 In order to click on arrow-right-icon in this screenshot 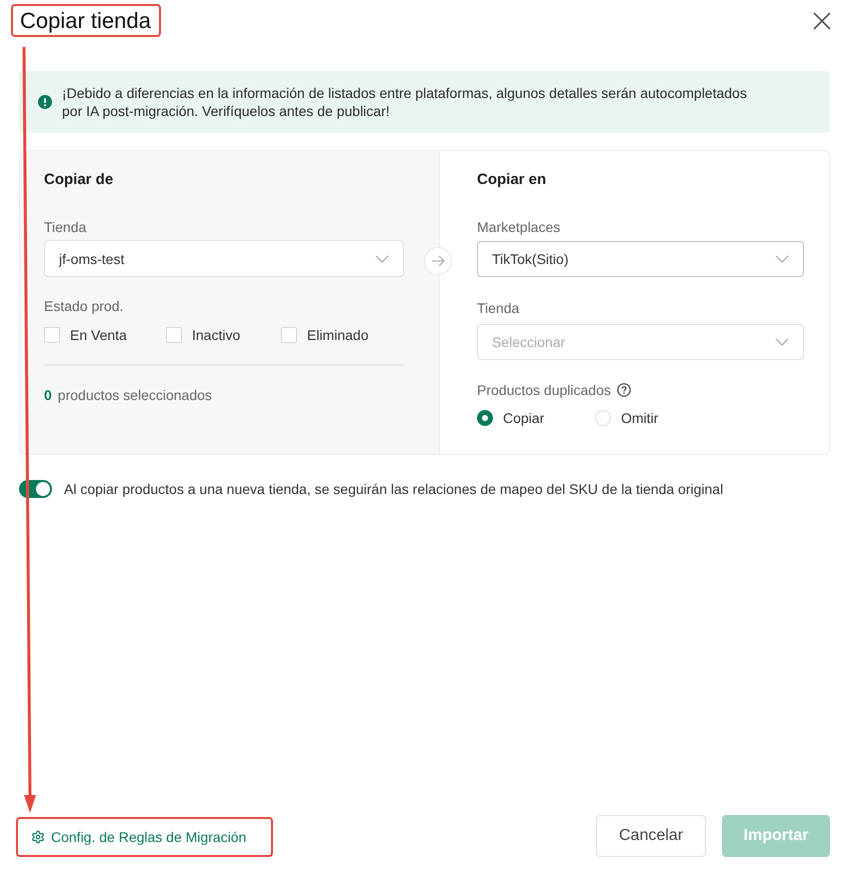, I will do `click(438, 261)`.